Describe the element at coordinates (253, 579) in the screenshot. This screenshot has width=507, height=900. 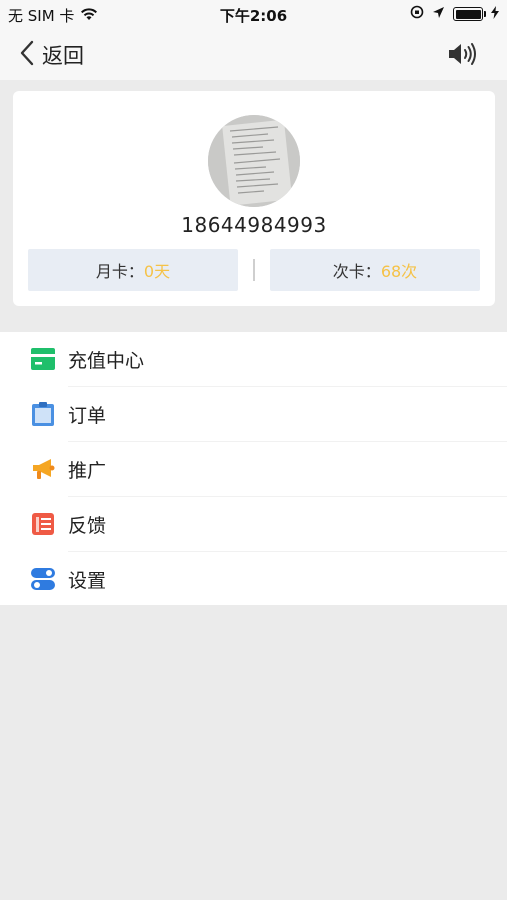
I see `menu-item-settings: 设置` at that location.